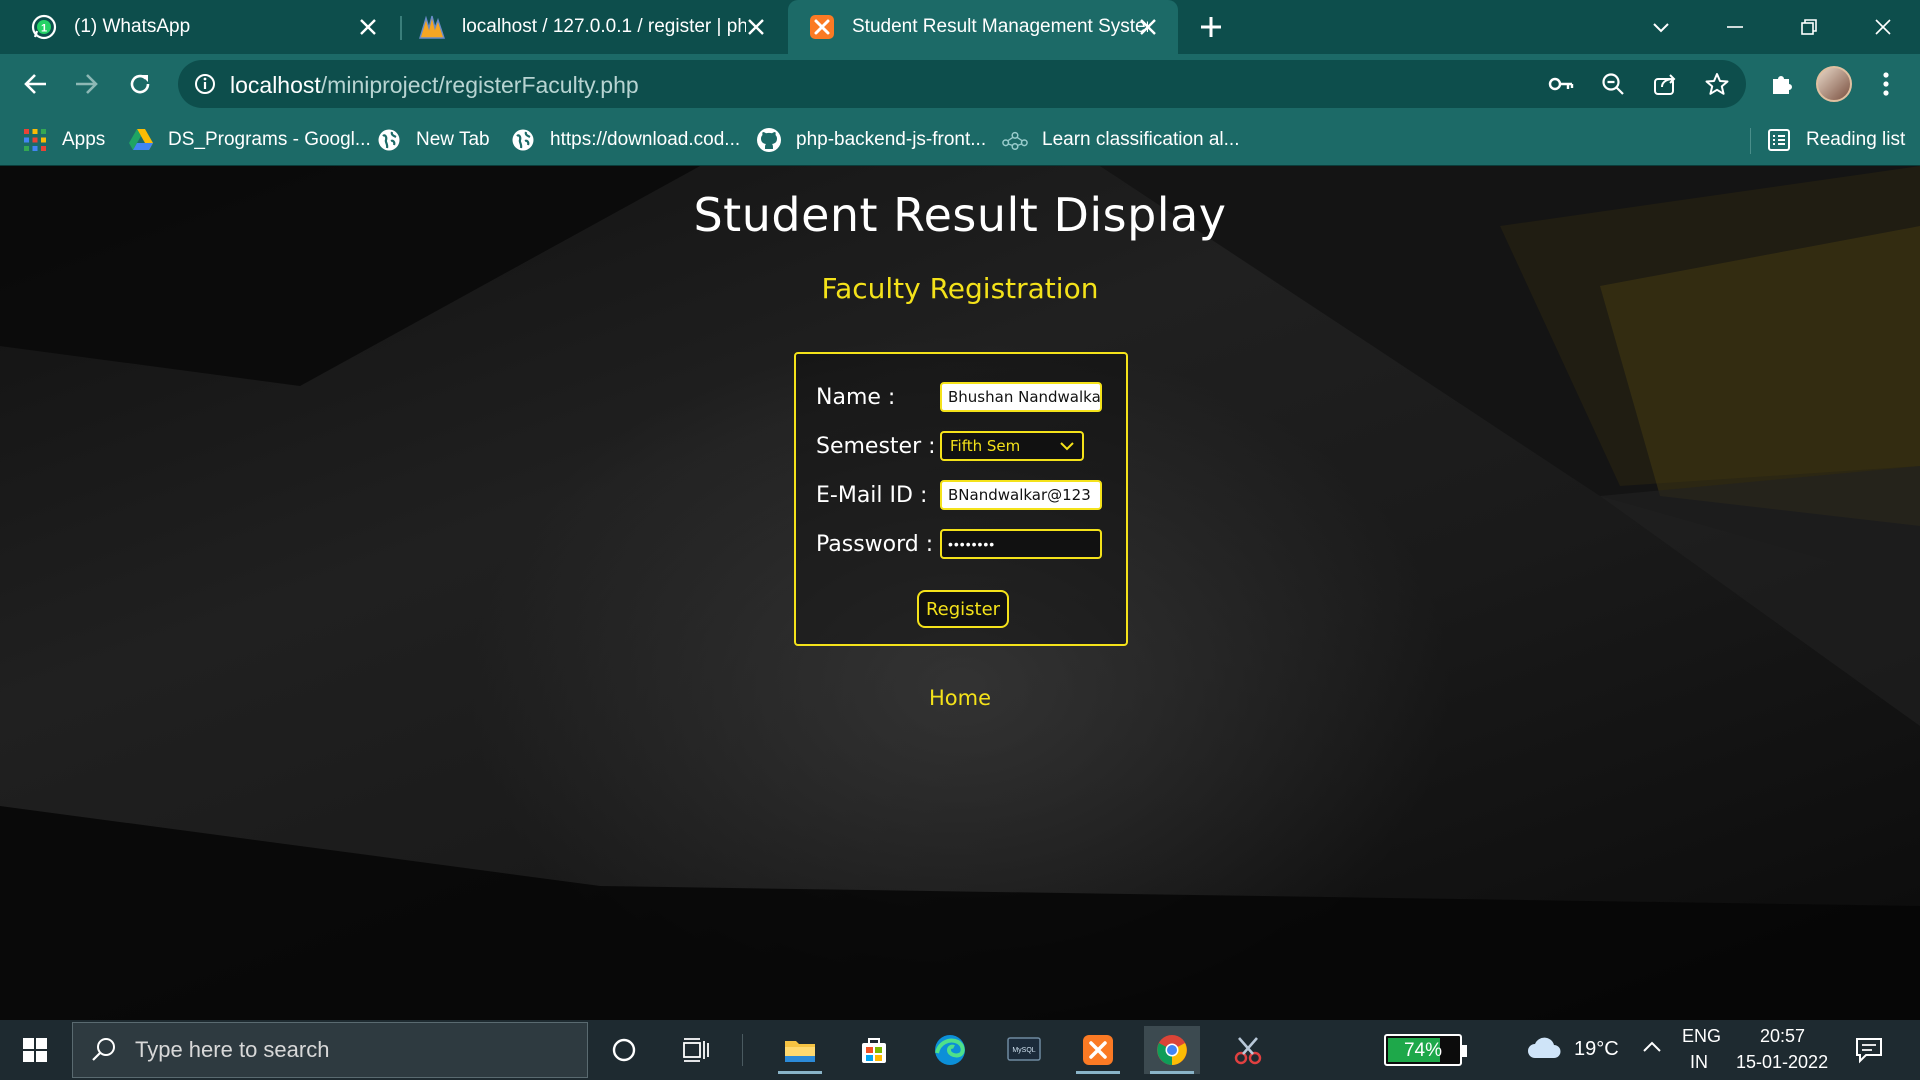 This screenshot has height=1080, width=1920. I want to click on close-window-icon, so click(1883, 27).